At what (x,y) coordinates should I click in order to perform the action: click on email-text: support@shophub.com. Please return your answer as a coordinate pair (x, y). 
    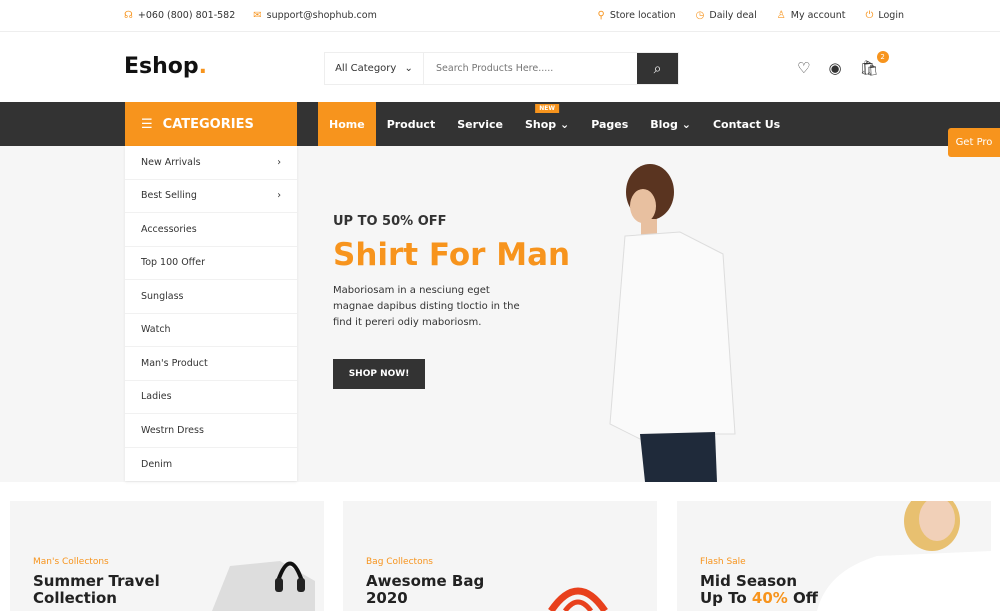
    Looking at the image, I should click on (321, 15).